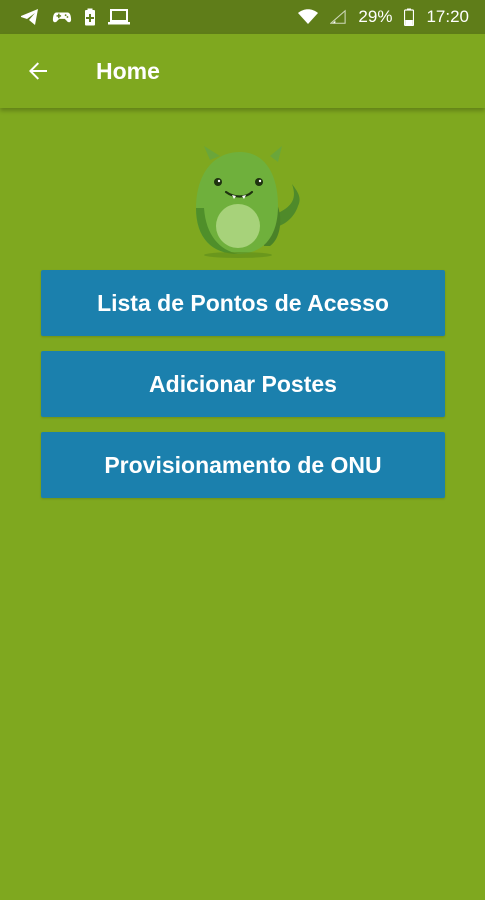 The image size is (485, 900). Describe the element at coordinates (375, 16) in the screenshot. I see `battery-percent: 29%` at that location.